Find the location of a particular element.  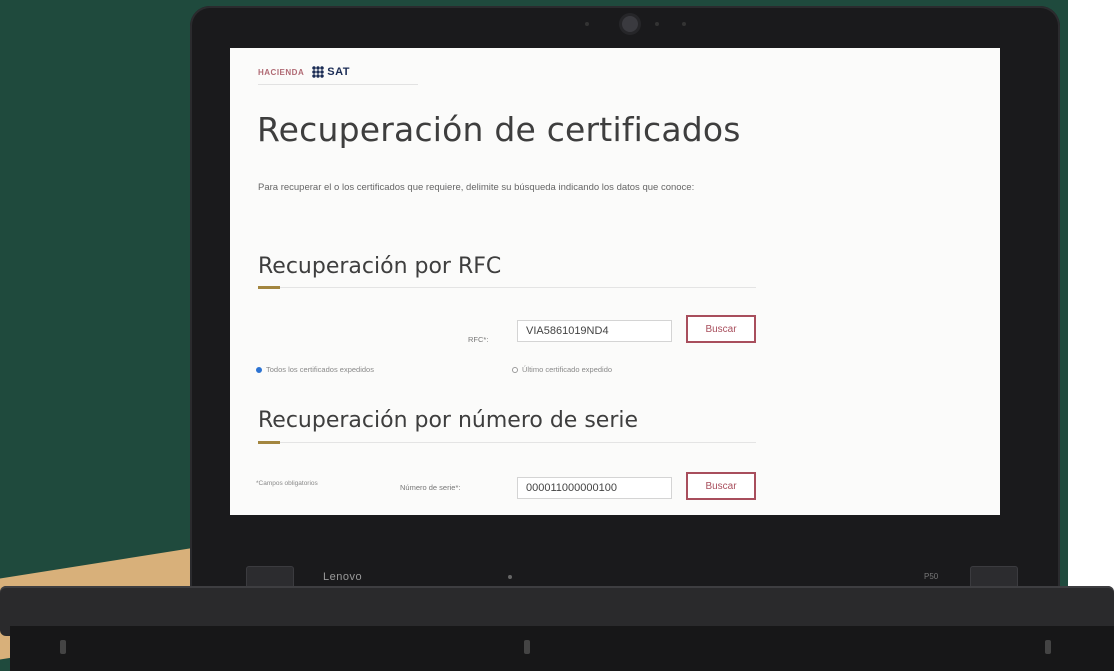

header-divider is located at coordinates (338, 84).